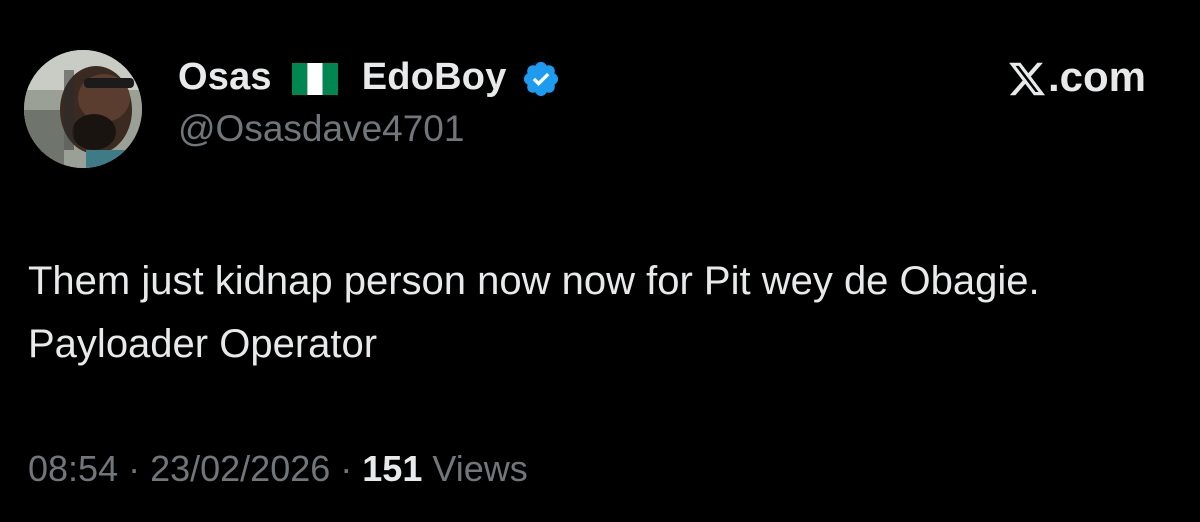 This screenshot has height=522, width=1200. I want to click on avatar-photo-icon, so click(83, 109).